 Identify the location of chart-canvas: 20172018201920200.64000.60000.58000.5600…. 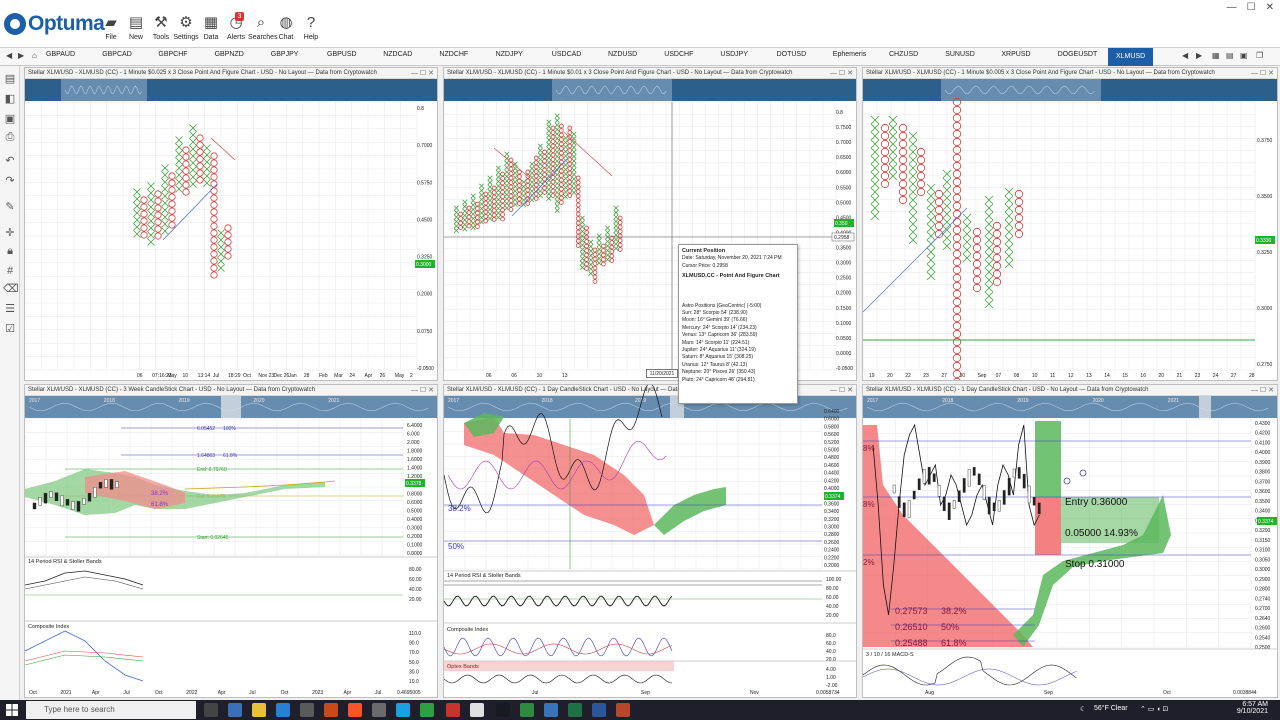
(650, 541).